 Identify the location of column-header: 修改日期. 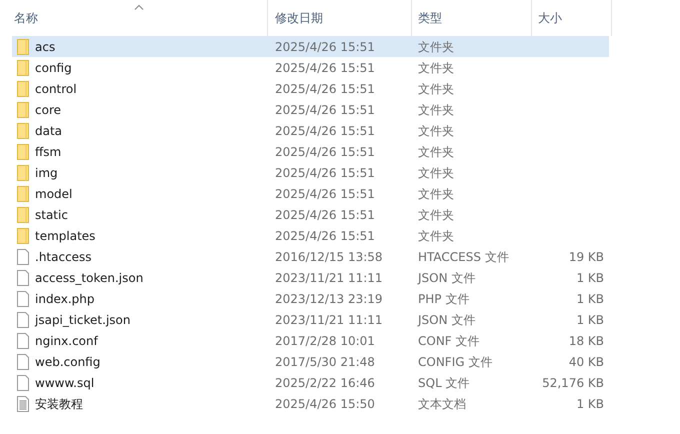
(299, 18).